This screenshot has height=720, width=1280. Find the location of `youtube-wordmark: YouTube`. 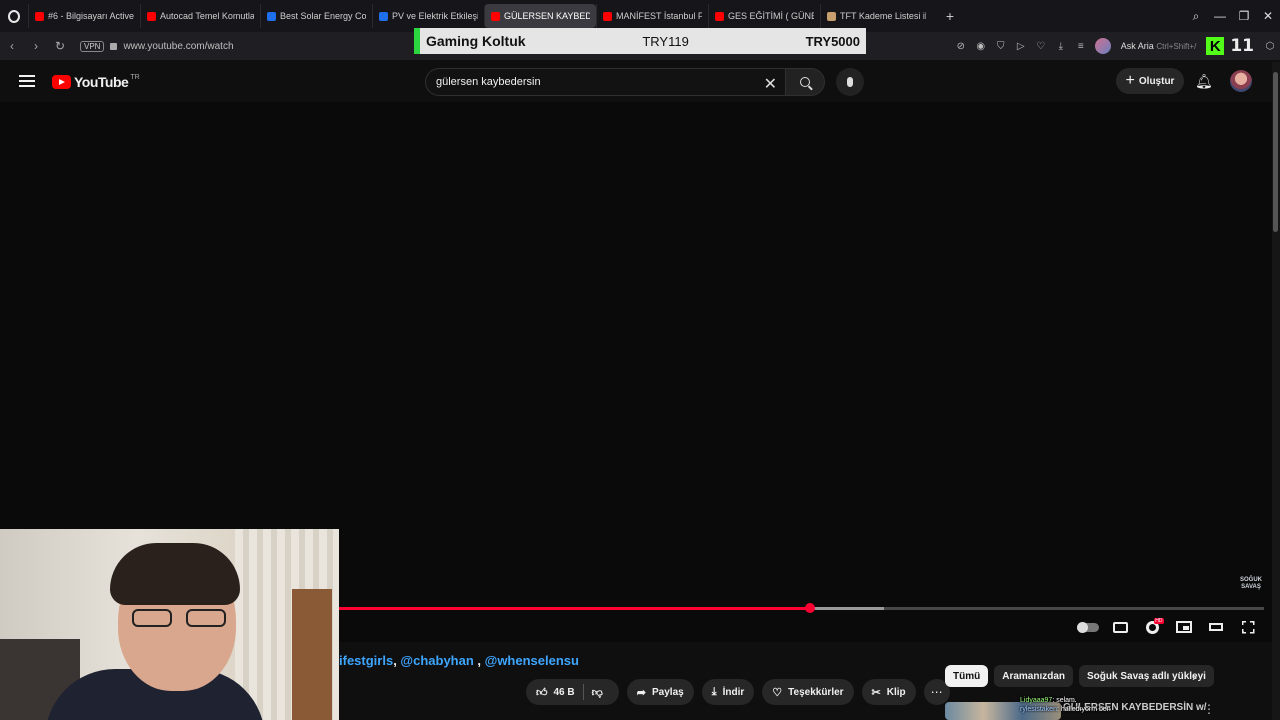

youtube-wordmark: YouTube is located at coordinates (101, 82).